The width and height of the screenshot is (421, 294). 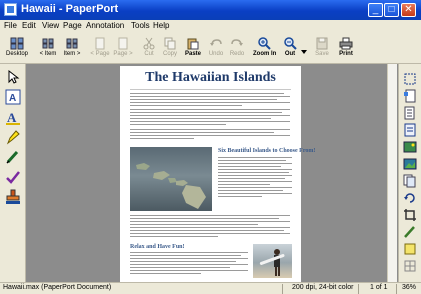 I want to click on status-zoom-level: 36%, so click(x=409, y=287).